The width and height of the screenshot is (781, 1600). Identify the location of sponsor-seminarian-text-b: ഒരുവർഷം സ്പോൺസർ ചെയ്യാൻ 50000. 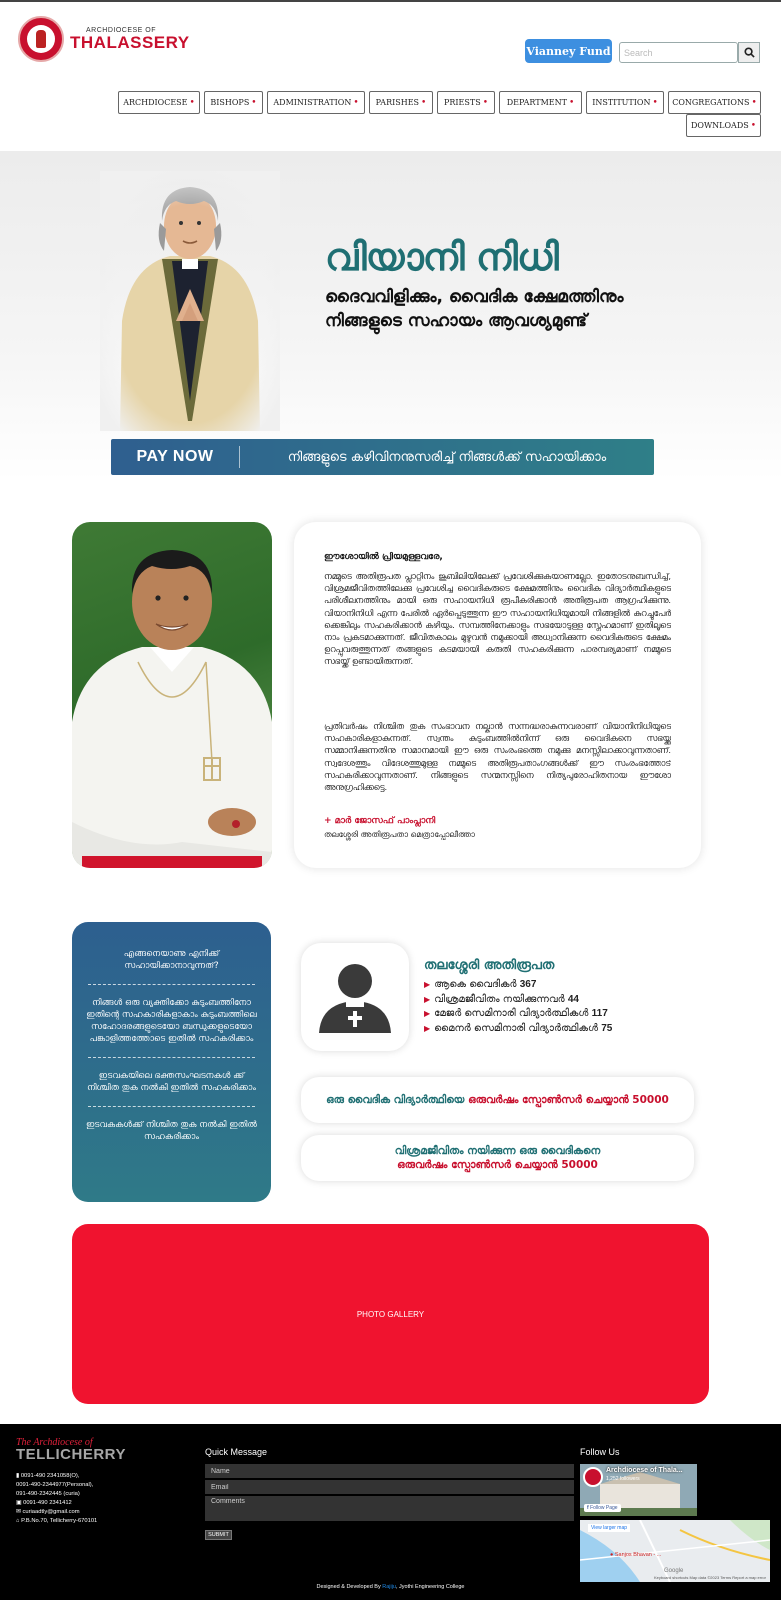
(568, 1100).